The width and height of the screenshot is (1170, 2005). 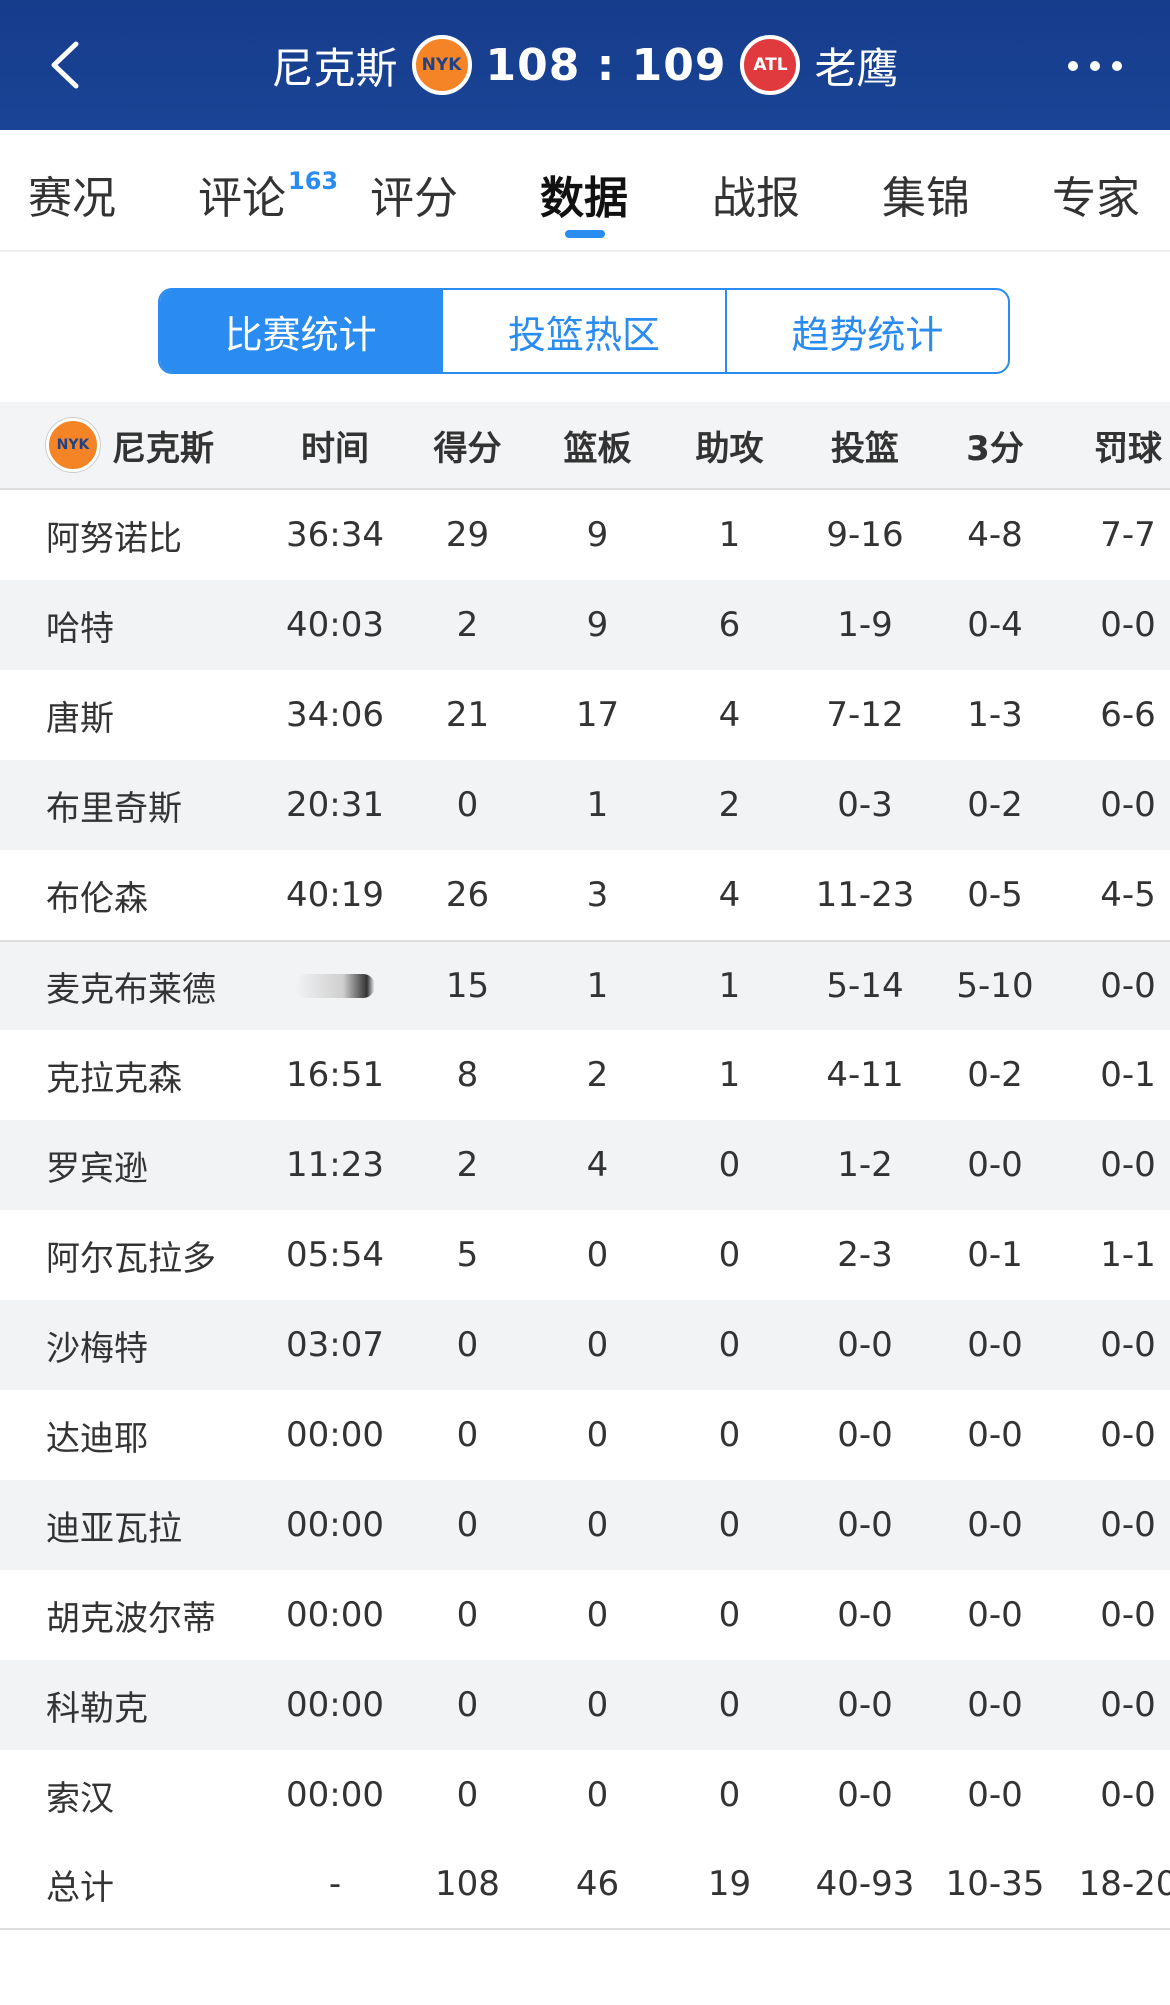 I want to click on segment-shot-chart: 投篮热区, so click(x=585, y=331).